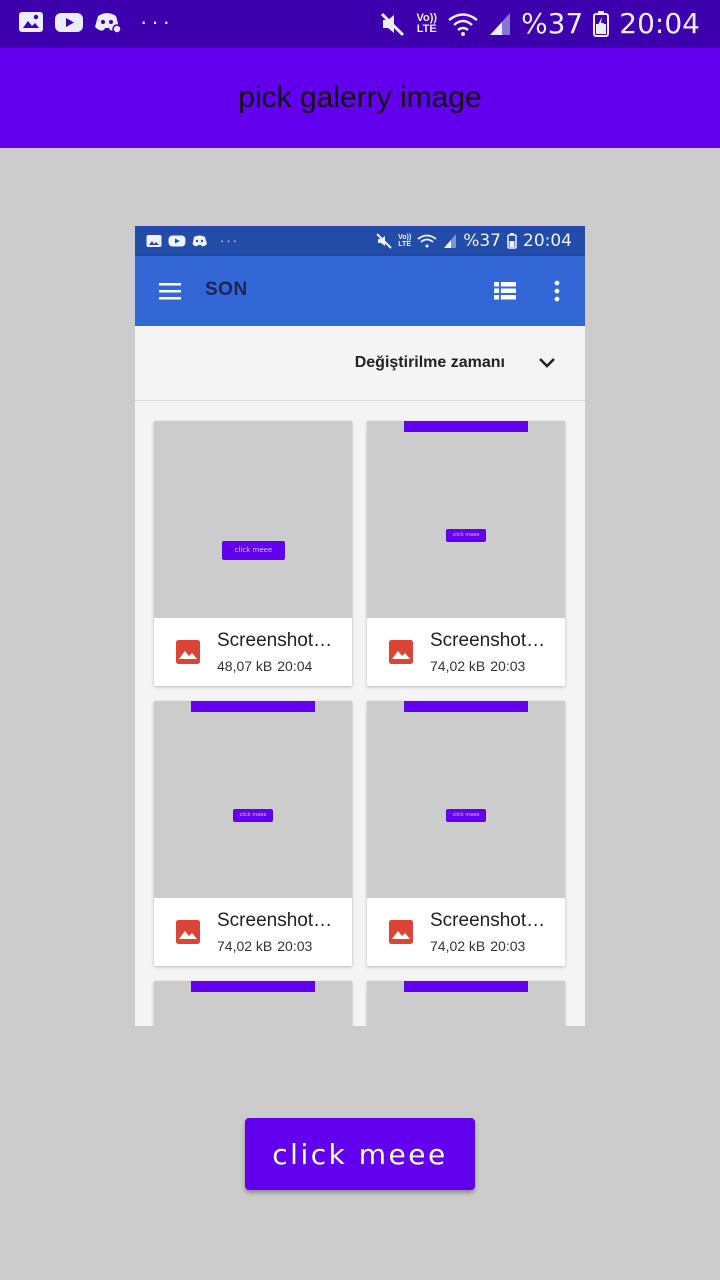 This screenshot has width=720, height=1280. What do you see at coordinates (360, 1154) in the screenshot?
I see `click-me-button: click meee` at bounding box center [360, 1154].